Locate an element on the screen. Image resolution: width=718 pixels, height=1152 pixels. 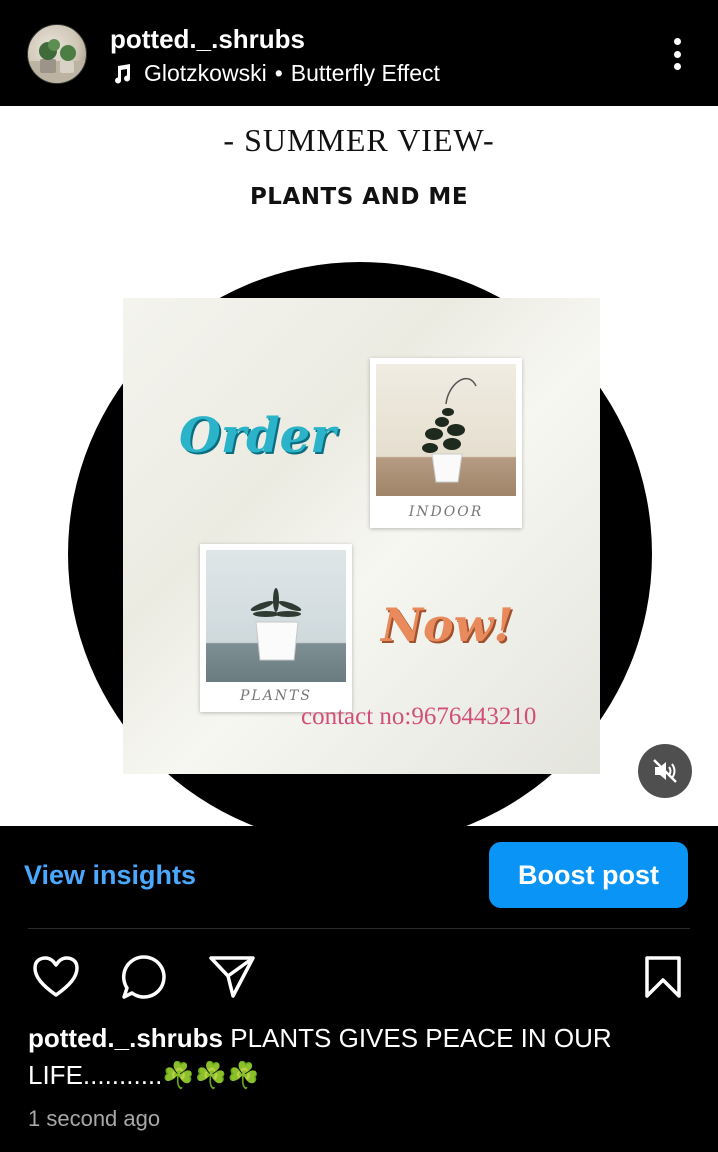
now-text: Now! is located at coordinates (447, 625).